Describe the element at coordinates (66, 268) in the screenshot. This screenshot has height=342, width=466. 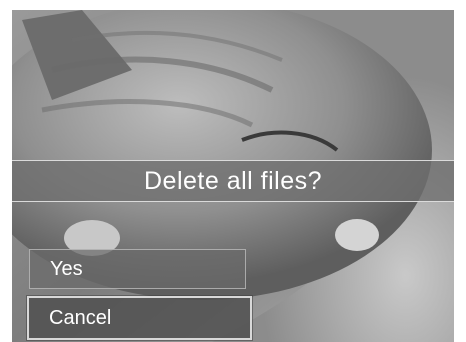
I see `yes-button-label: Yes` at that location.